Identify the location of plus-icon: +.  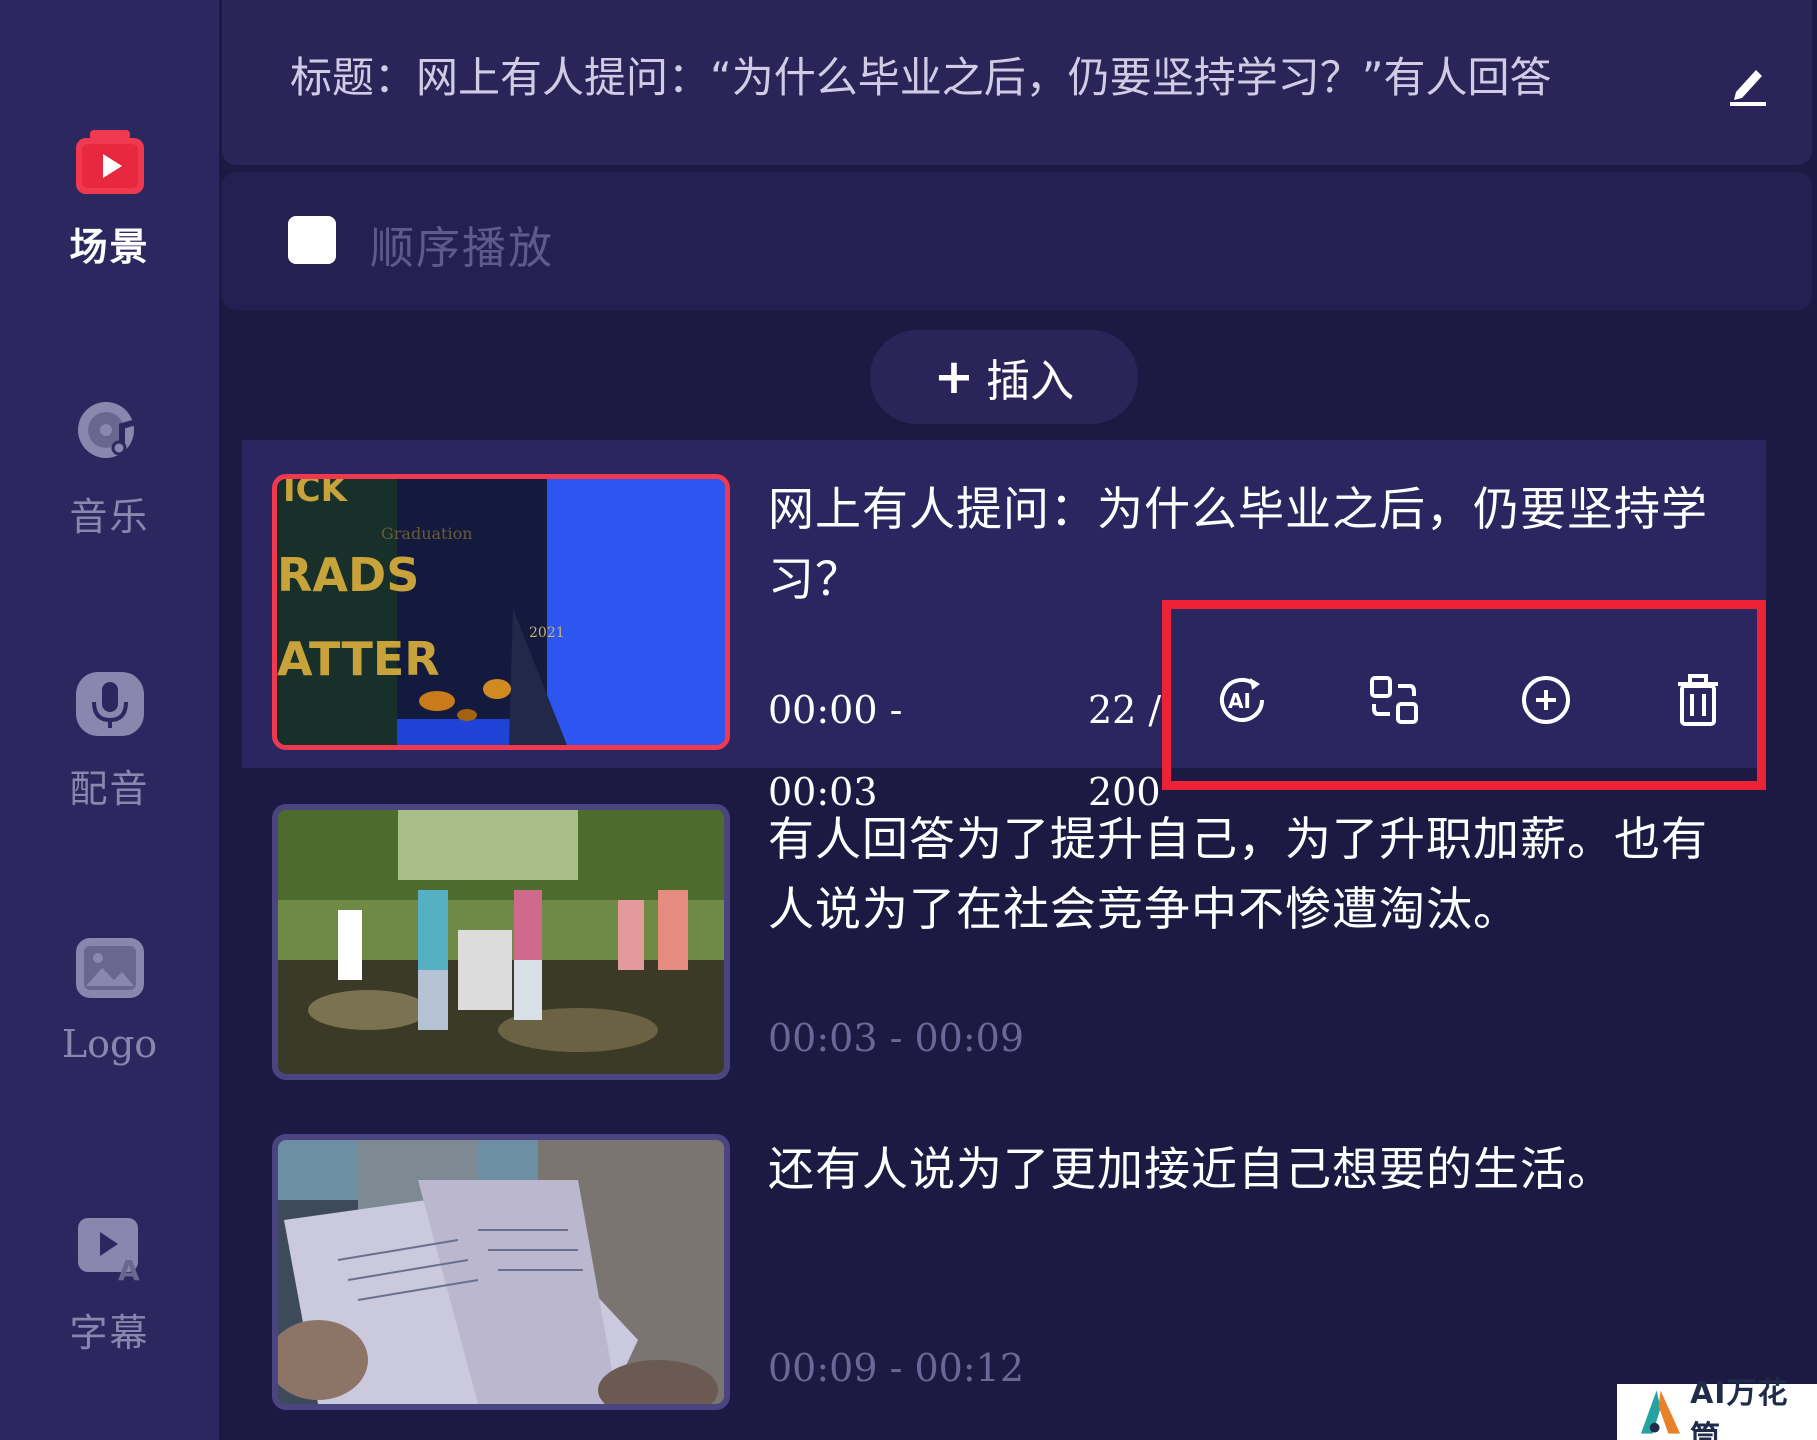
(954, 377).